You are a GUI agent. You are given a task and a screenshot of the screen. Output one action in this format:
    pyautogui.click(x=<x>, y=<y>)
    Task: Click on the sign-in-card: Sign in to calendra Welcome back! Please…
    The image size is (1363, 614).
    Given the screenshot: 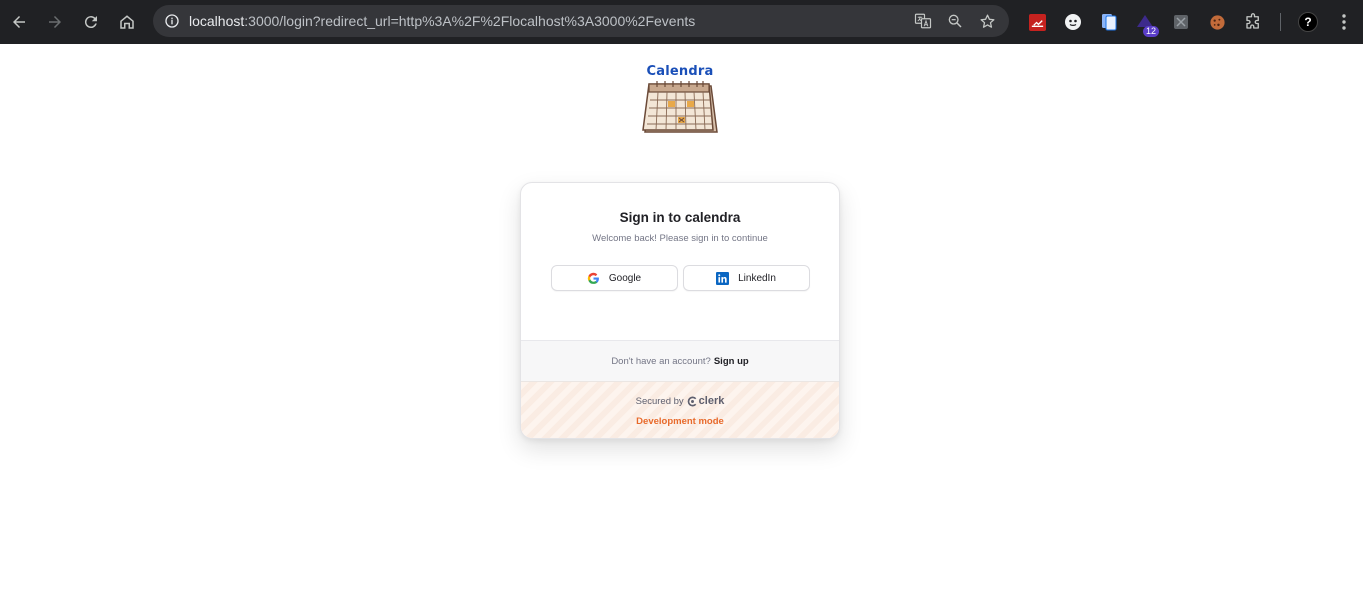 What is the action you would take?
    pyautogui.click(x=680, y=310)
    